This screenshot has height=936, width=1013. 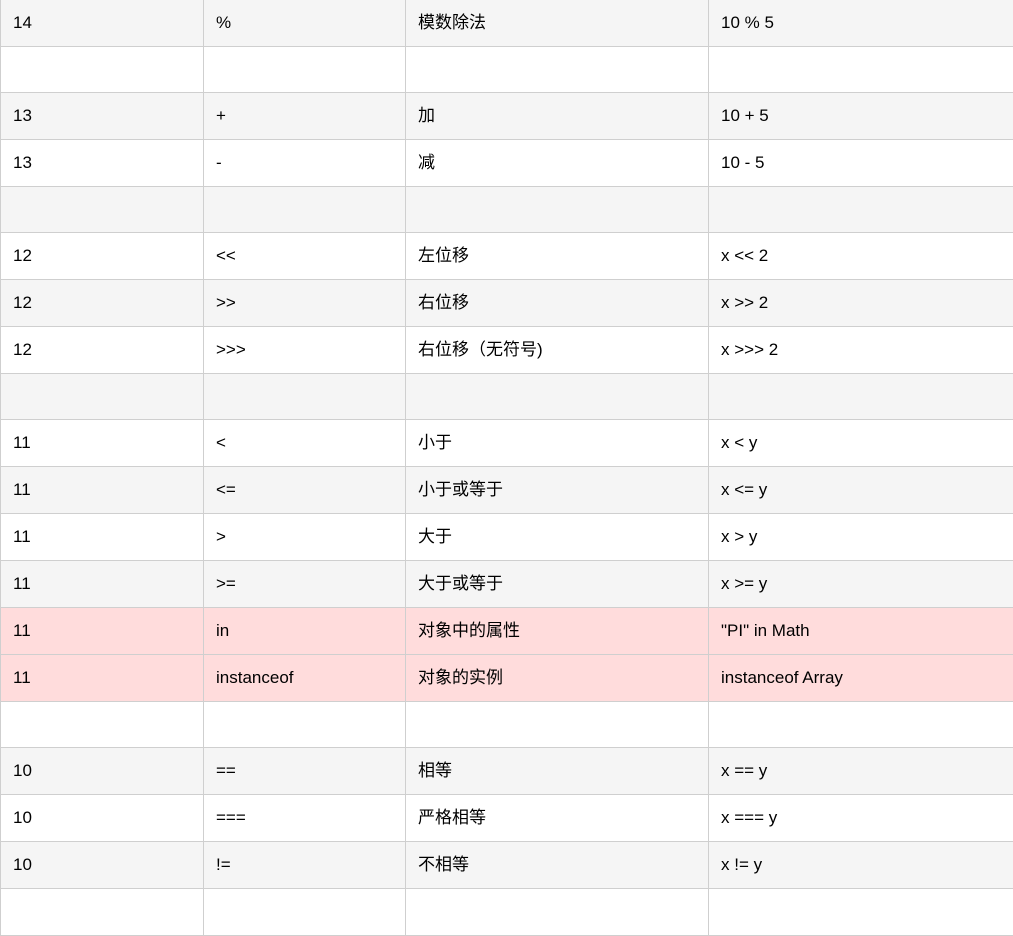 What do you see at coordinates (557, 865) in the screenshot?
I see `description-cell: 不相等` at bounding box center [557, 865].